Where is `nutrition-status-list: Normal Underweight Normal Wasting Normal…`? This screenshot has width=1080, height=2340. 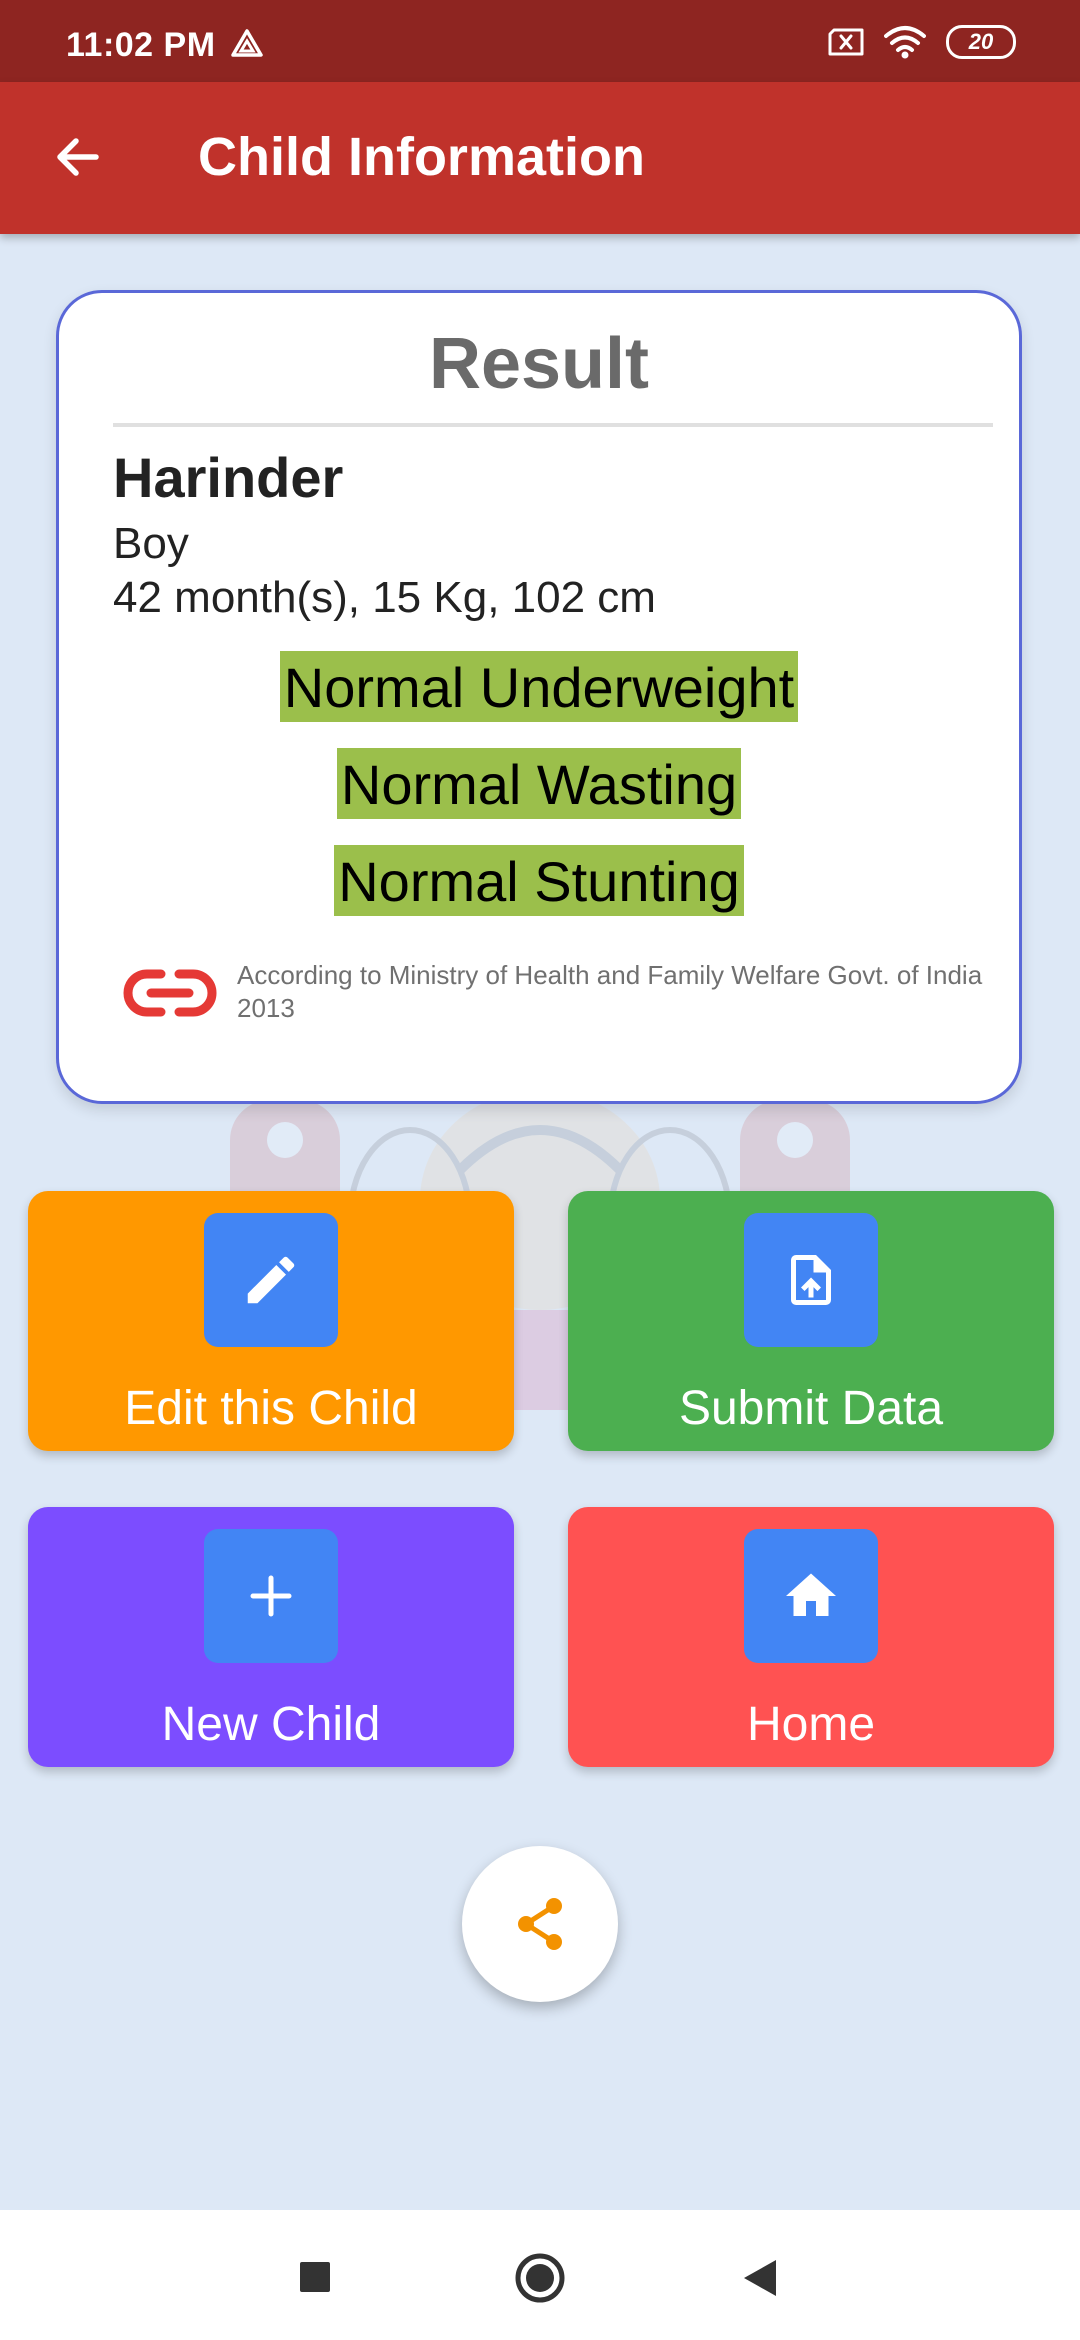
nutrition-status-list: Normal Underweight Normal Wasting Normal… is located at coordinates (539, 796).